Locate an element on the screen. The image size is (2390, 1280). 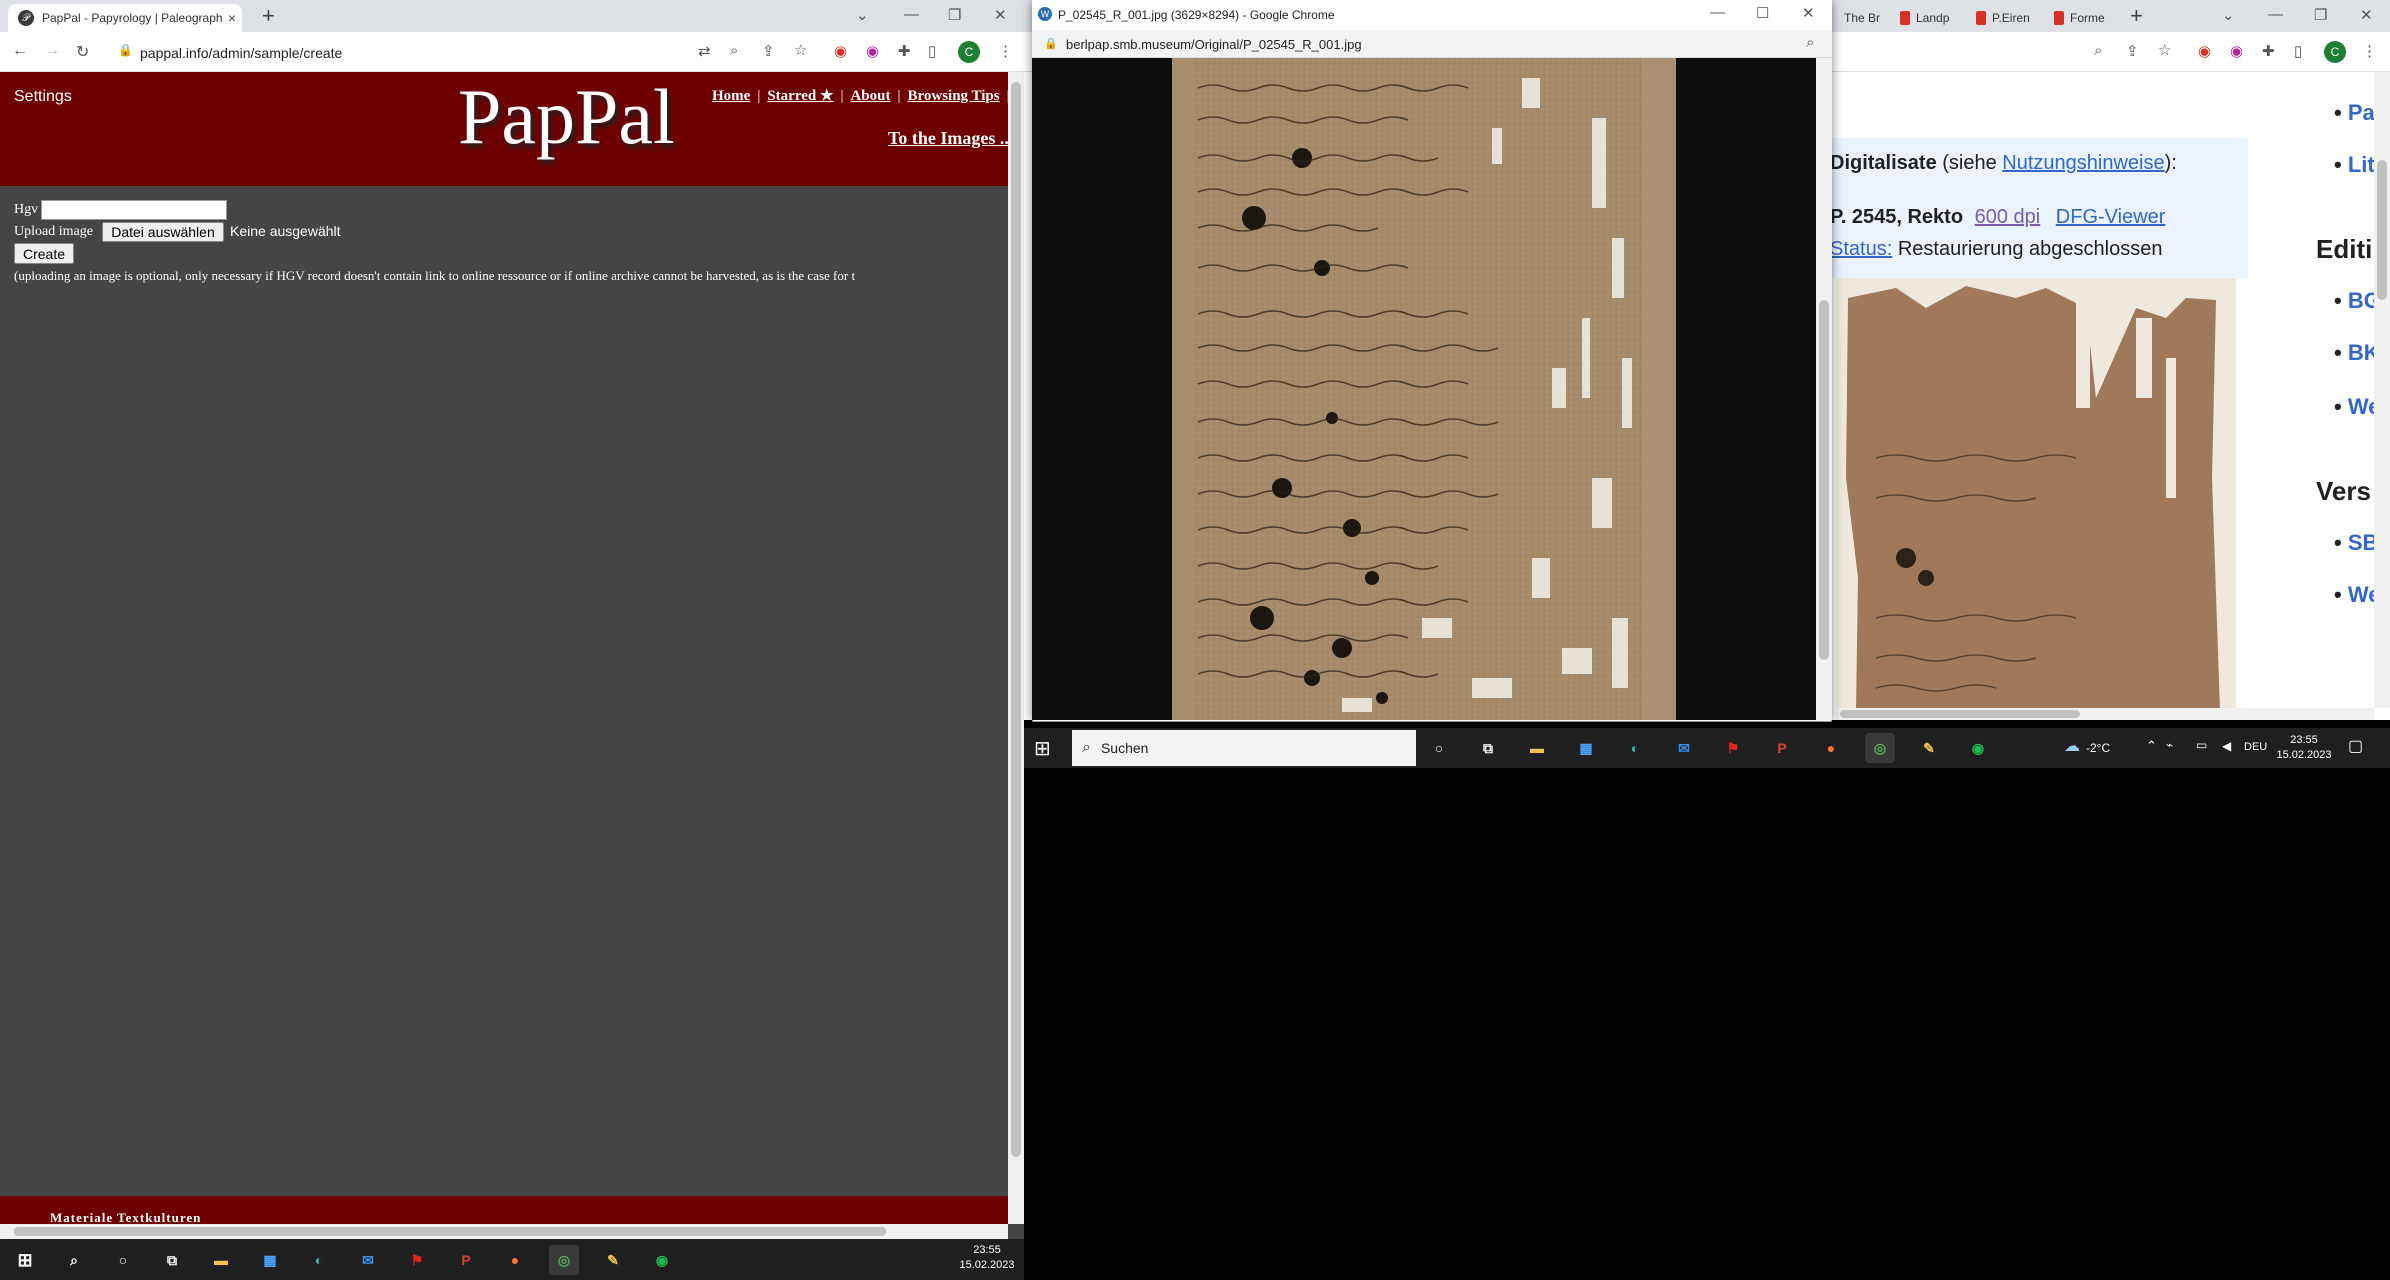
search-icon: ⌕ is located at coordinates (74, 1260).